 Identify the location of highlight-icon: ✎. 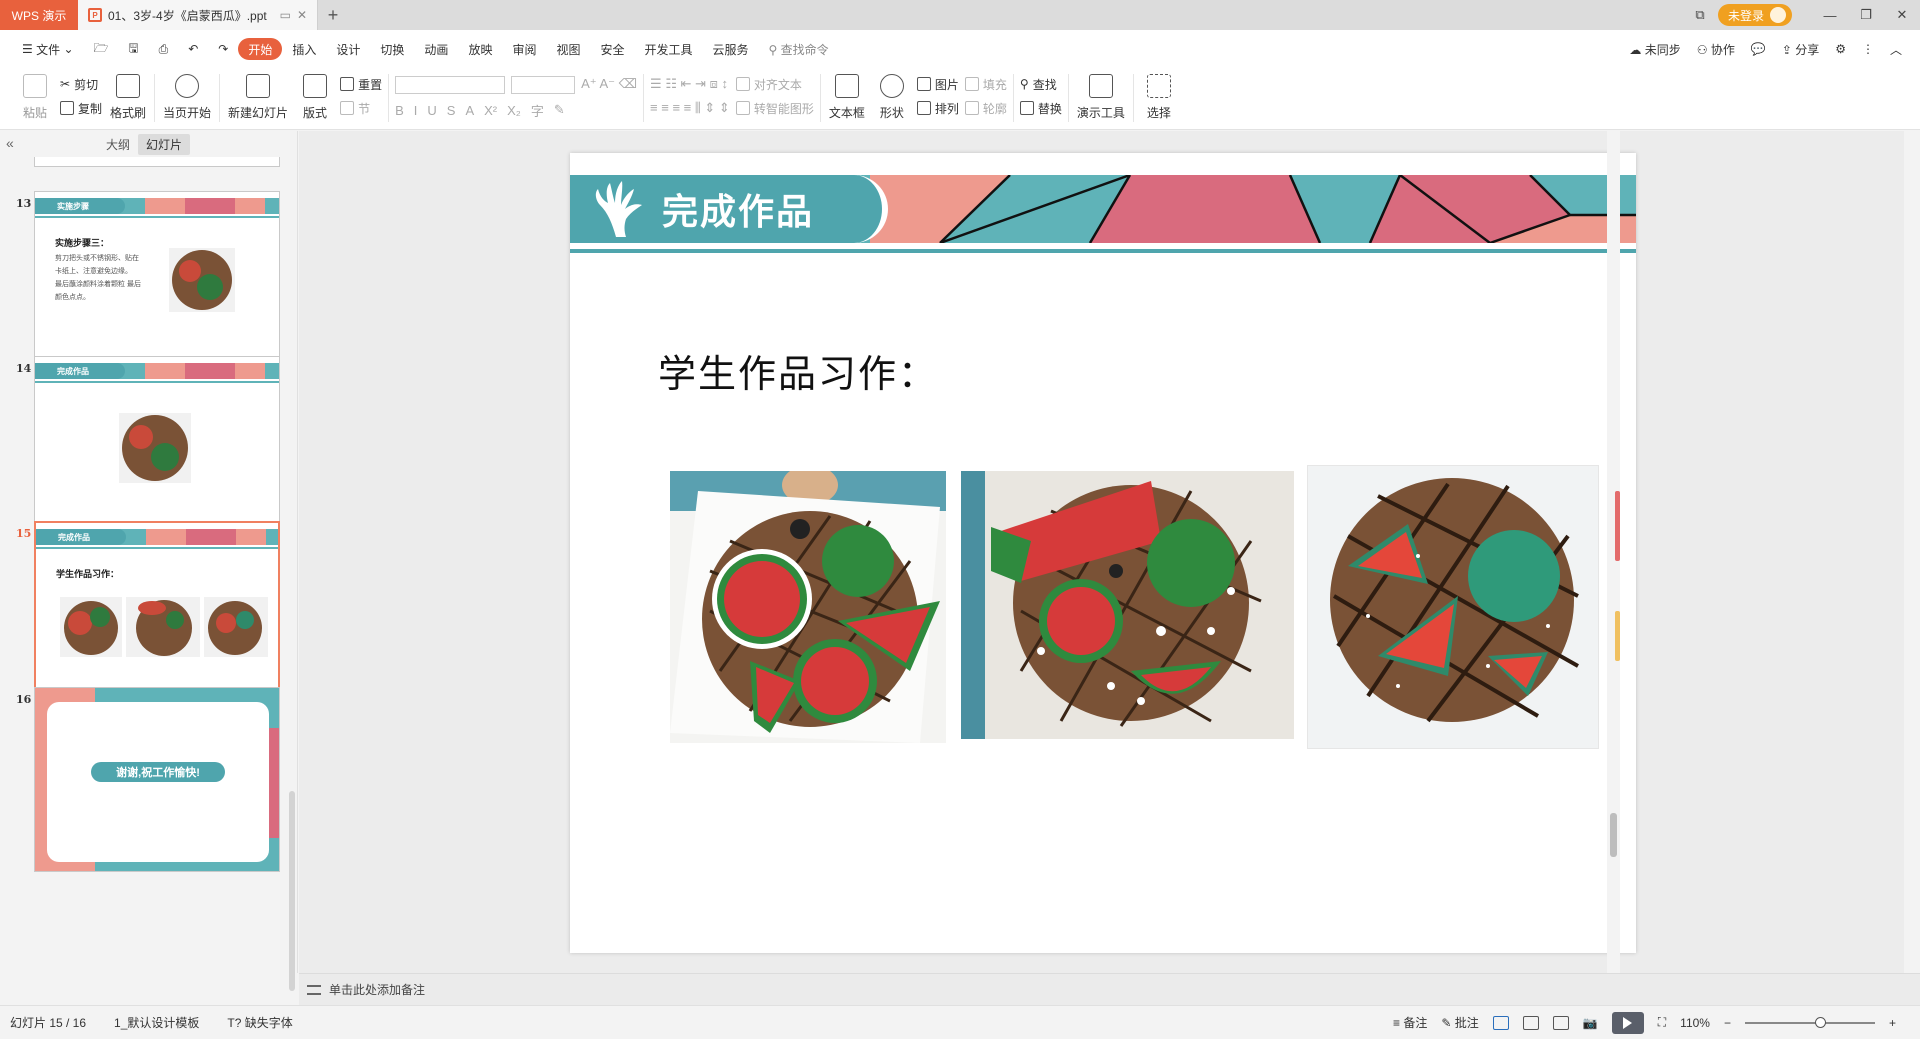
(559, 110).